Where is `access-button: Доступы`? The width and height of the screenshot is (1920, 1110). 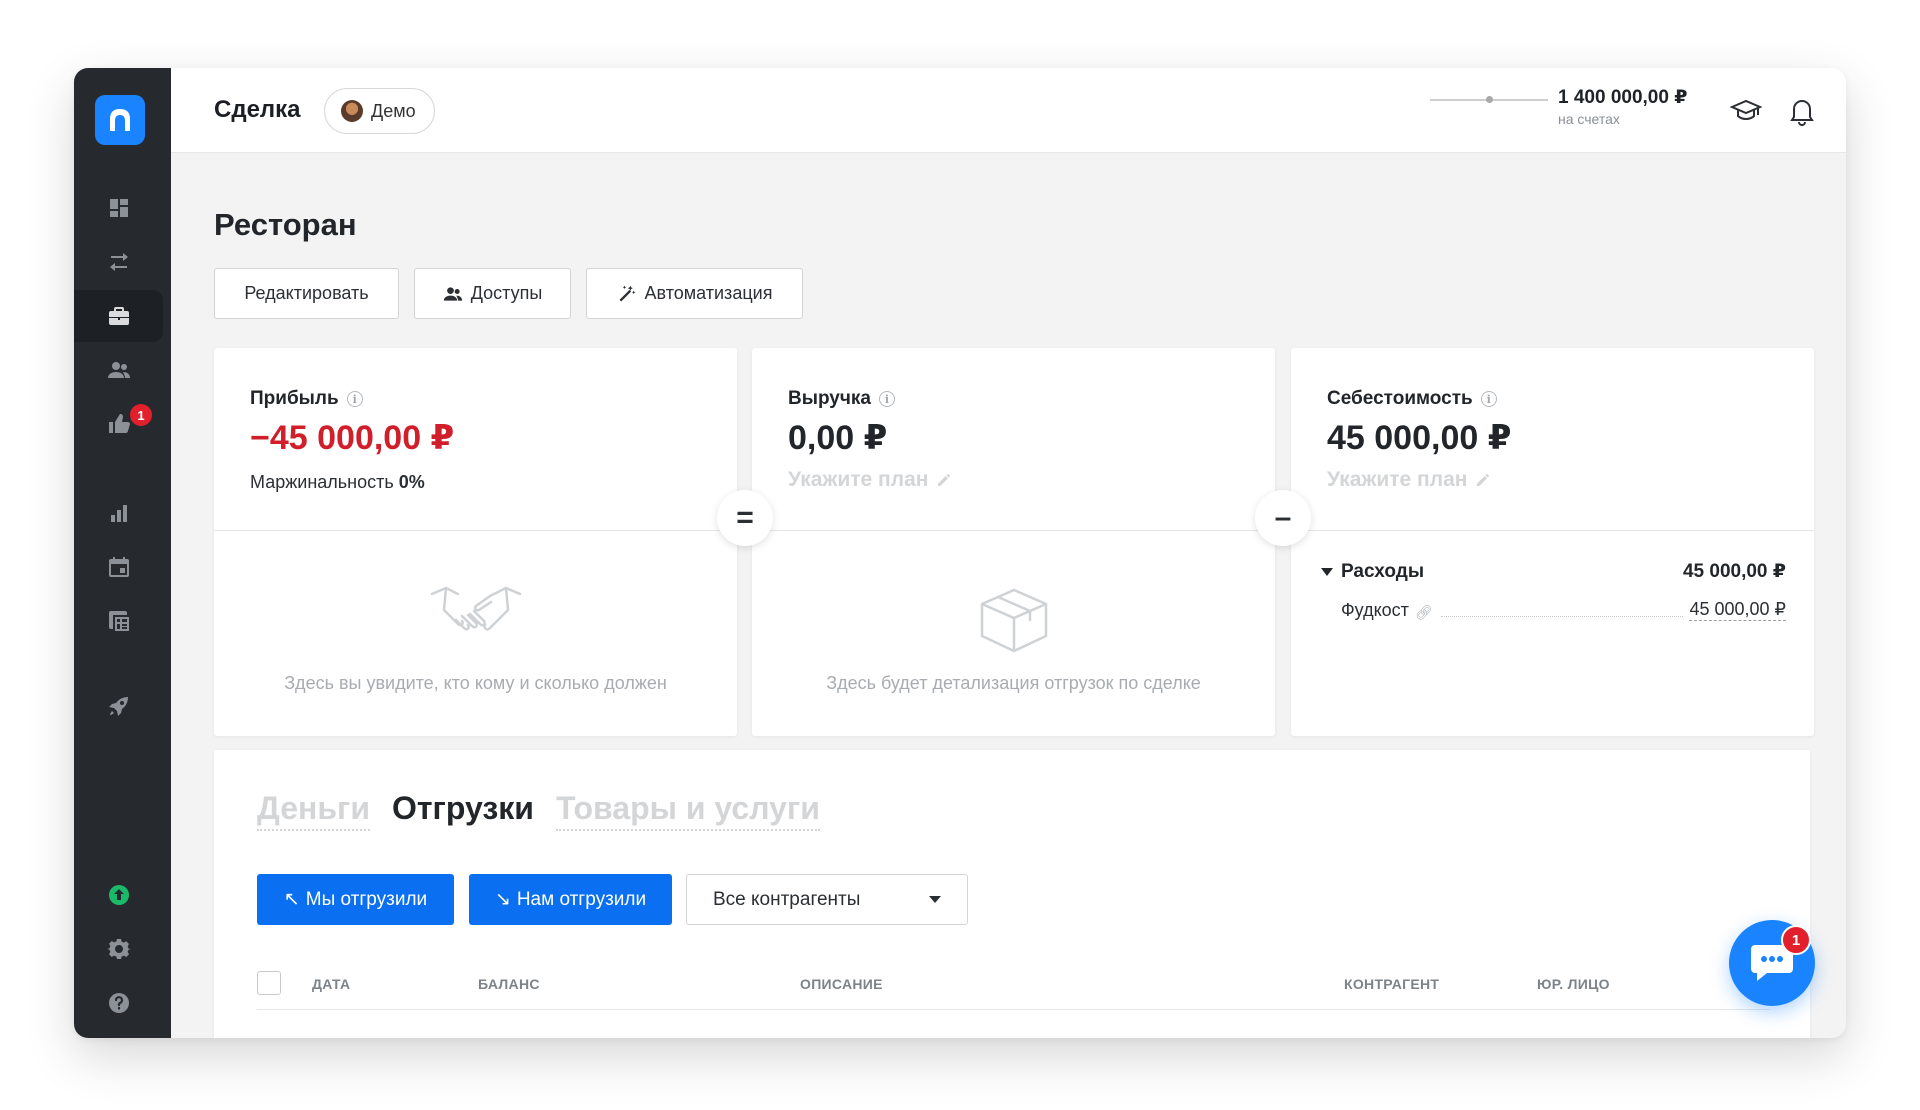 access-button: Доступы is located at coordinates (492, 293).